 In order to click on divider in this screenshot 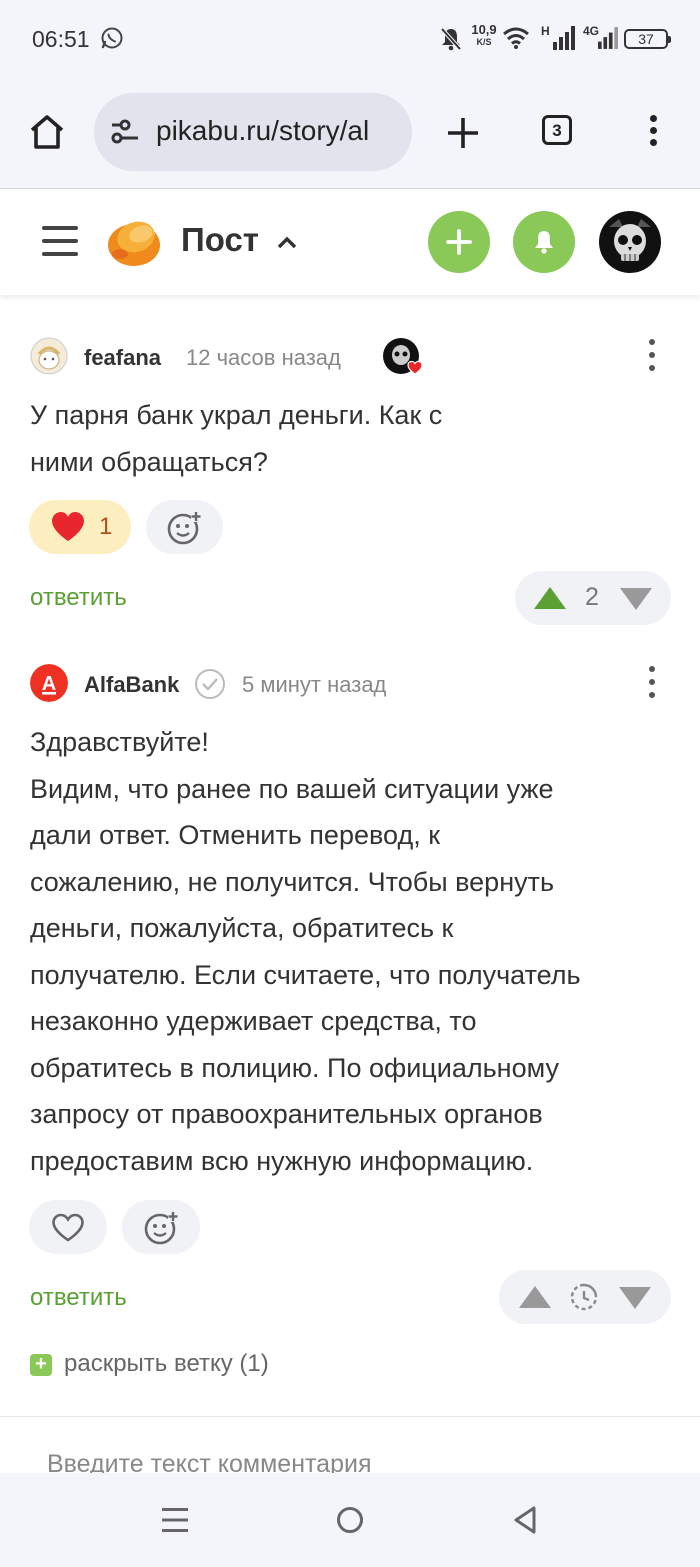, I will do `click(350, 1416)`.